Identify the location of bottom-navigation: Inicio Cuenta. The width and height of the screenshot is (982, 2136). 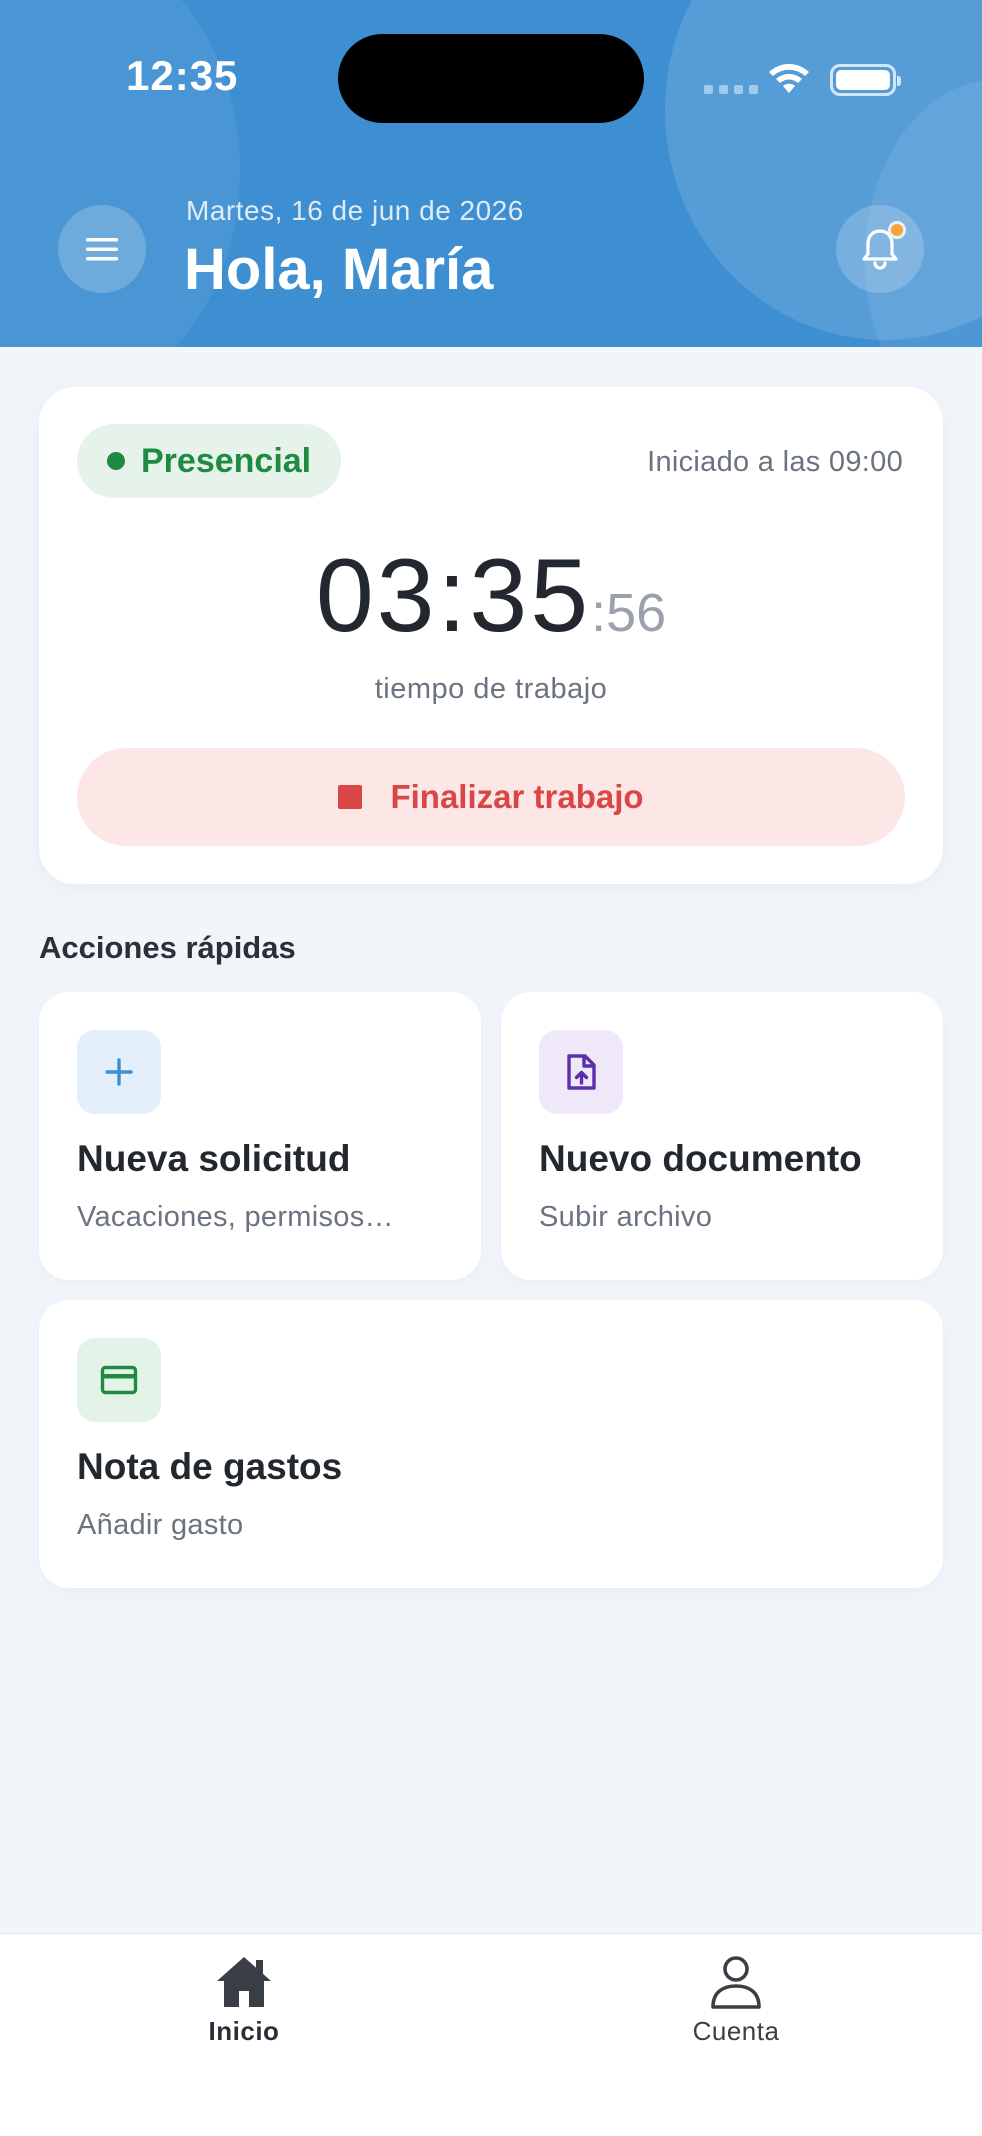
(491, 2034).